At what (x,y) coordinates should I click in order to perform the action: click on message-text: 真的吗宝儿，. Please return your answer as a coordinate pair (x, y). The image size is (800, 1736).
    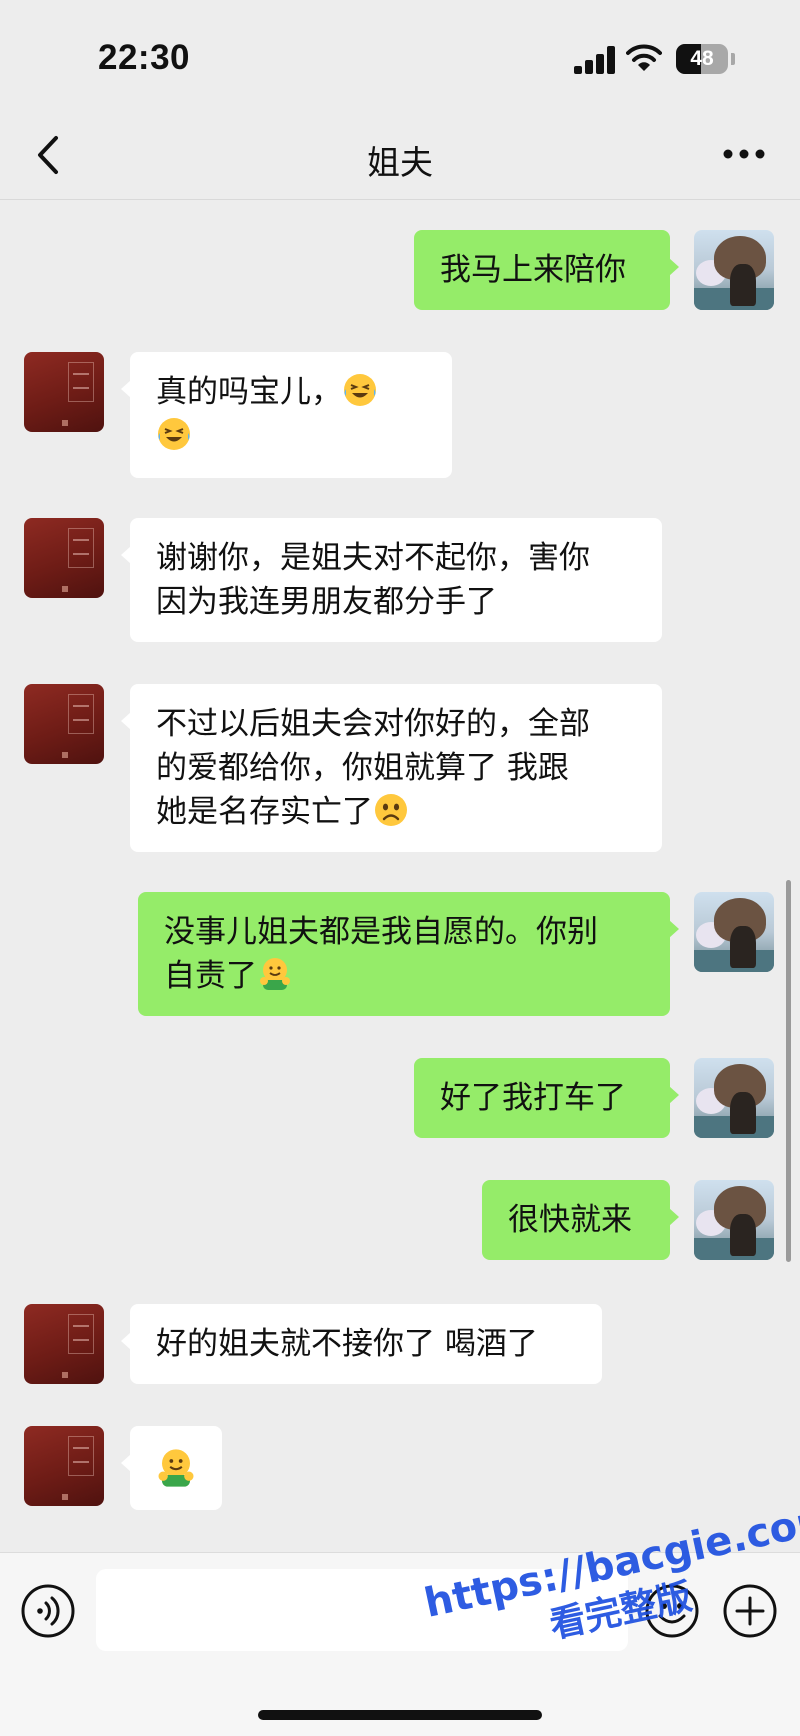
    Looking at the image, I should click on (249, 392).